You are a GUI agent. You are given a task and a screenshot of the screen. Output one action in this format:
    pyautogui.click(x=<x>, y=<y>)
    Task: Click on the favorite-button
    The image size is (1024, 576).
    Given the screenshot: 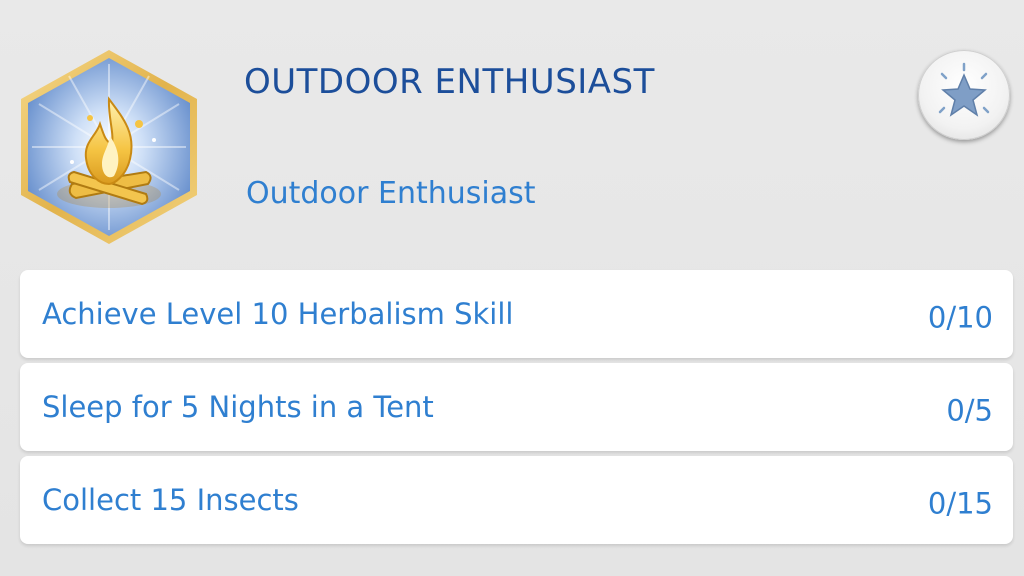 What is the action you would take?
    pyautogui.click(x=964, y=95)
    